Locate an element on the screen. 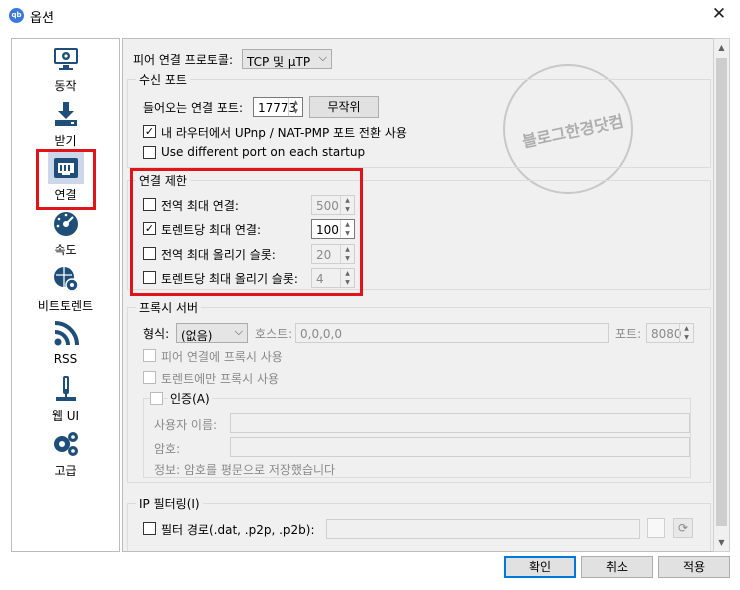 This screenshot has width=740, height=590. global-max-connections-spinbox: 500 ▲ ▼ is located at coordinates (333, 205).